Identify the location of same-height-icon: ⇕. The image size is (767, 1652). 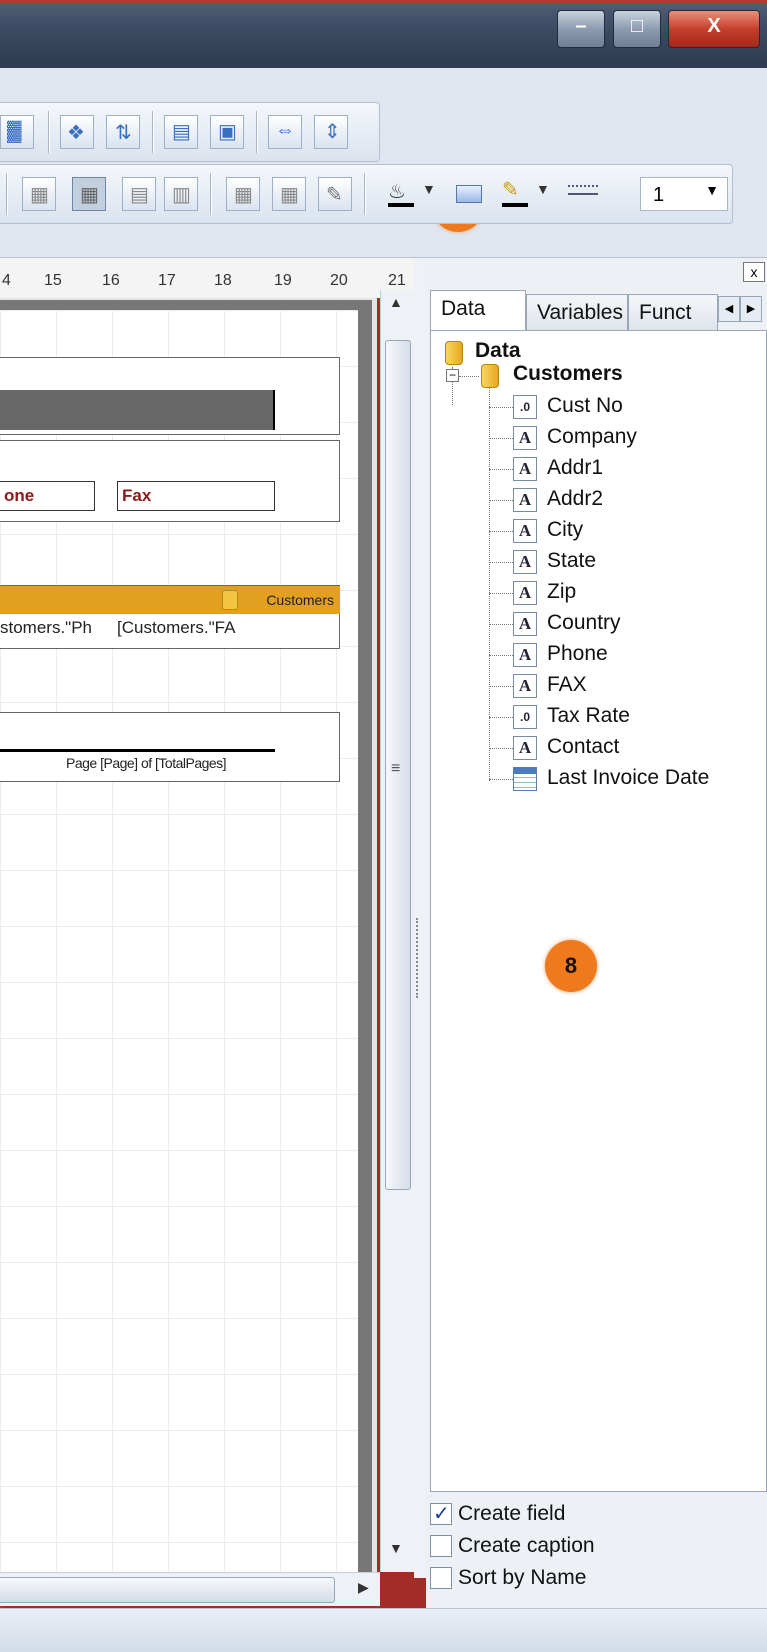
(331, 132).